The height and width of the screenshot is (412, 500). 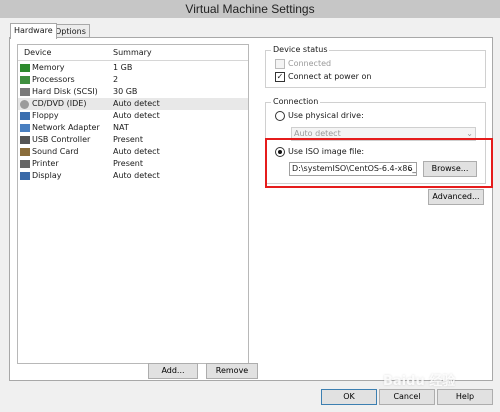 I want to click on processor-icon, so click(x=25, y=80).